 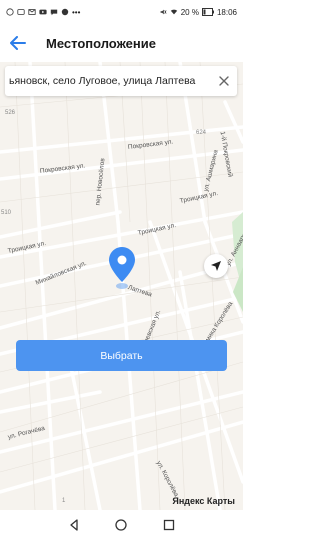 I want to click on chat-bubble-icon, so click(x=54, y=12).